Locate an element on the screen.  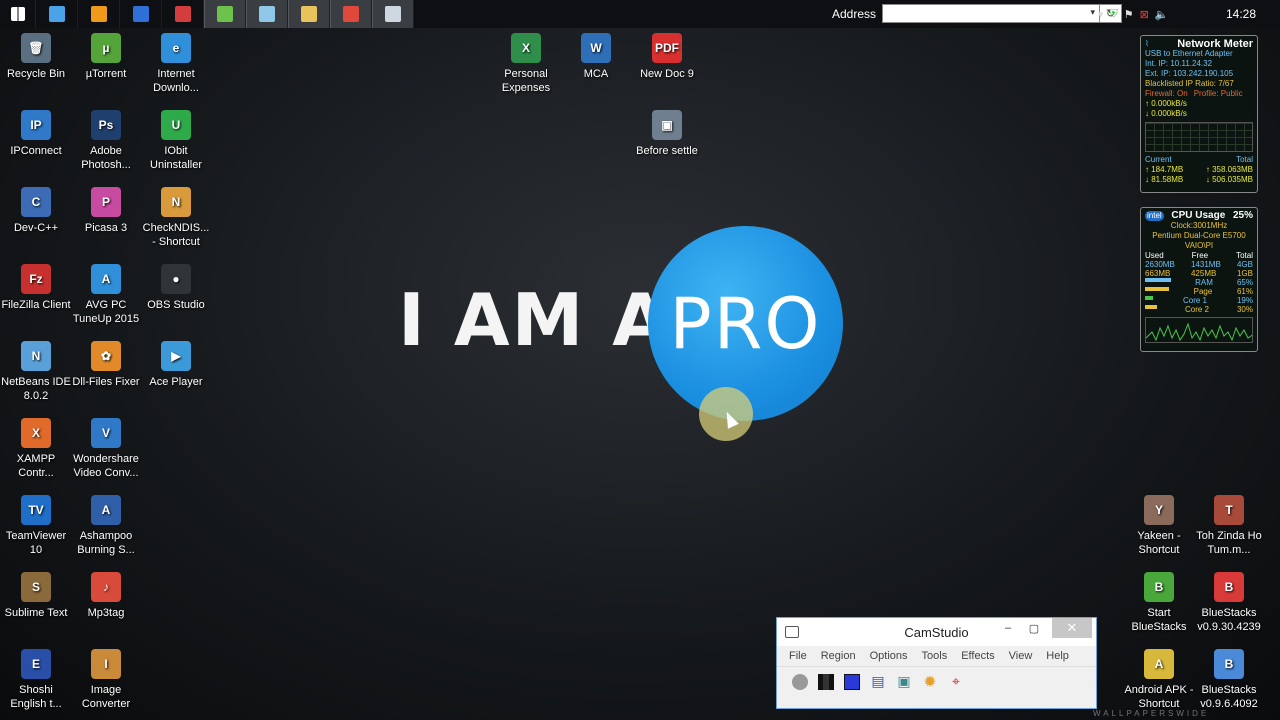
app-icon: Ps is located at coordinates (106, 125).